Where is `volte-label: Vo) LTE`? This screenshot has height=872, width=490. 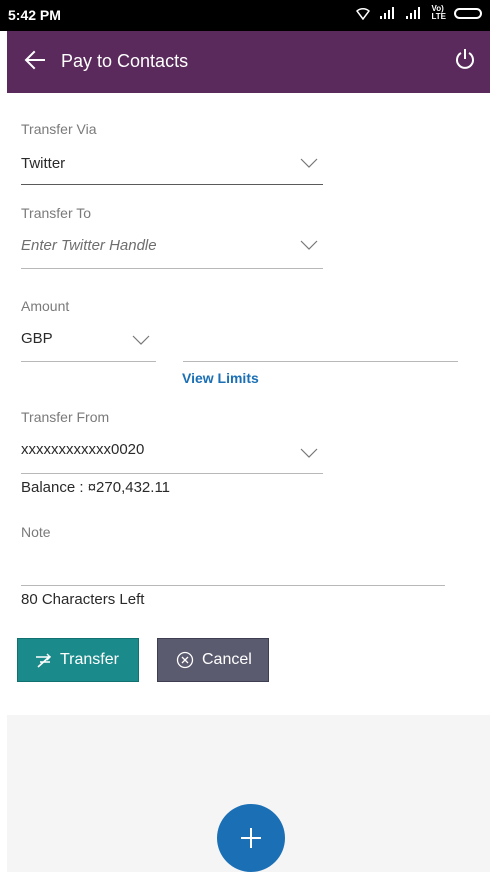
volte-label: Vo) LTE is located at coordinates (438, 12).